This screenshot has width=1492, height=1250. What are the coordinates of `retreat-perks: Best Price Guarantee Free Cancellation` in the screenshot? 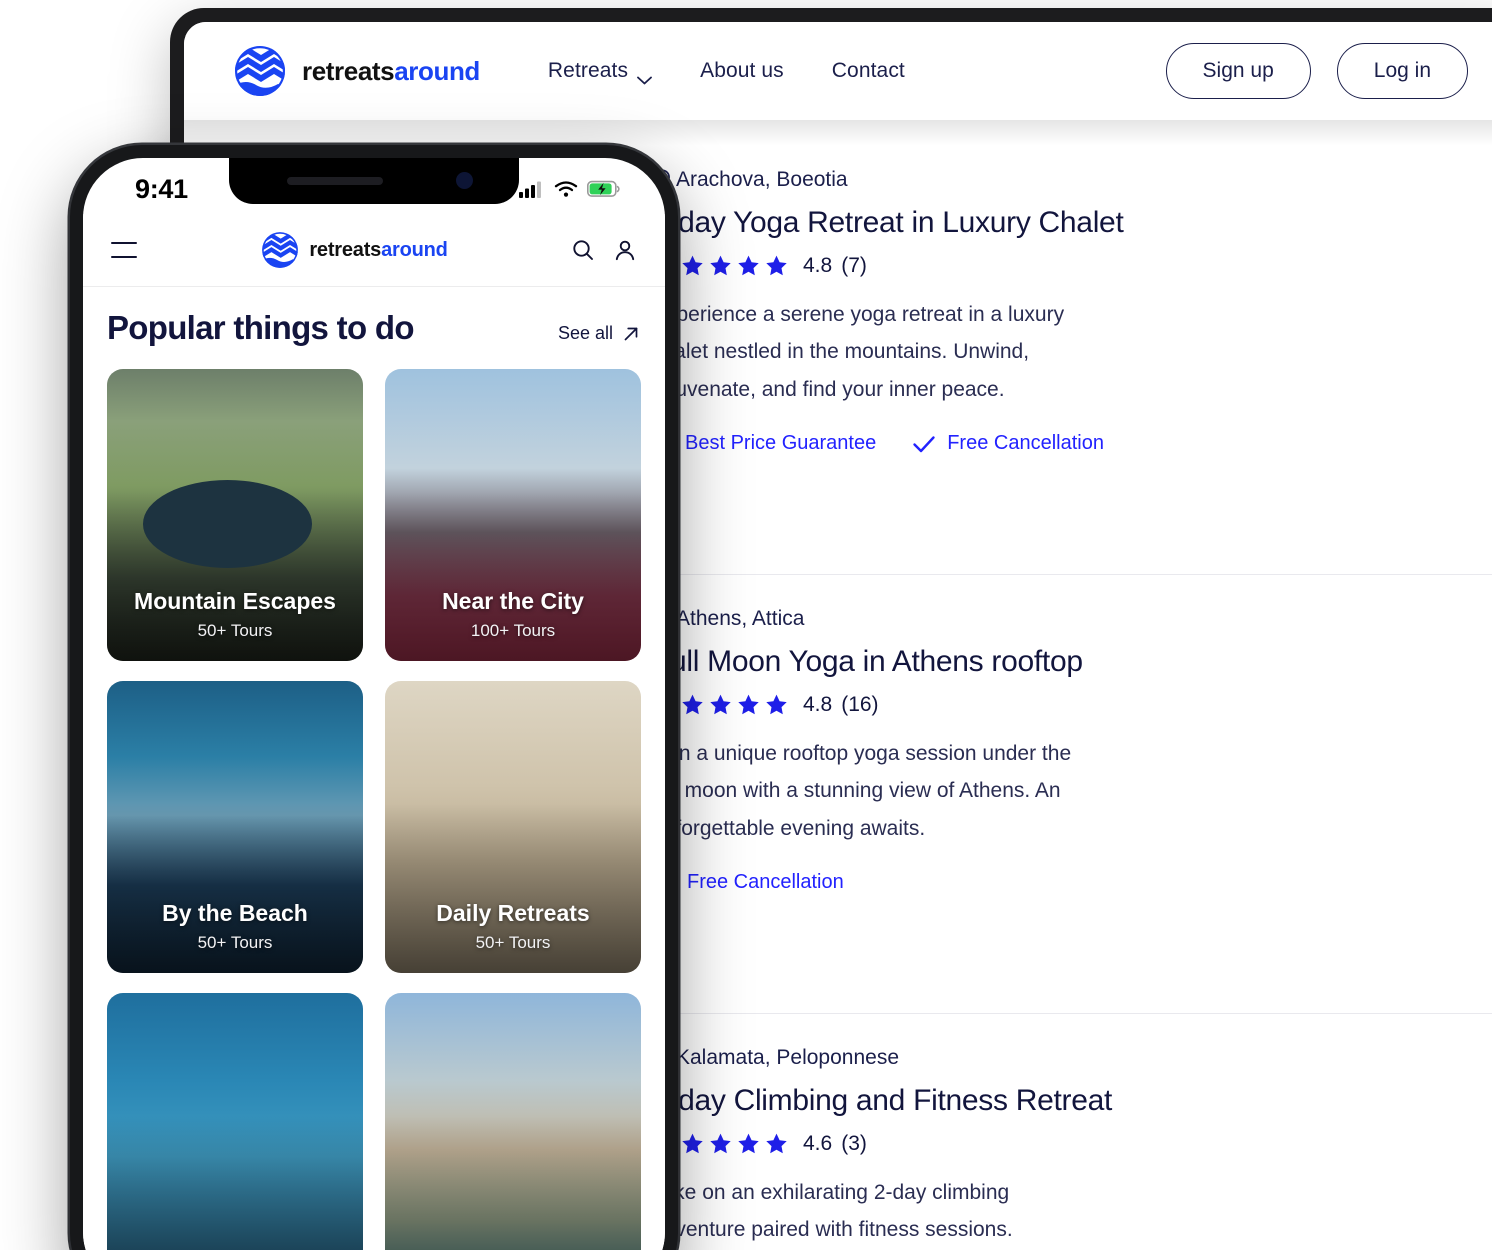 It's located at (1060, 443).